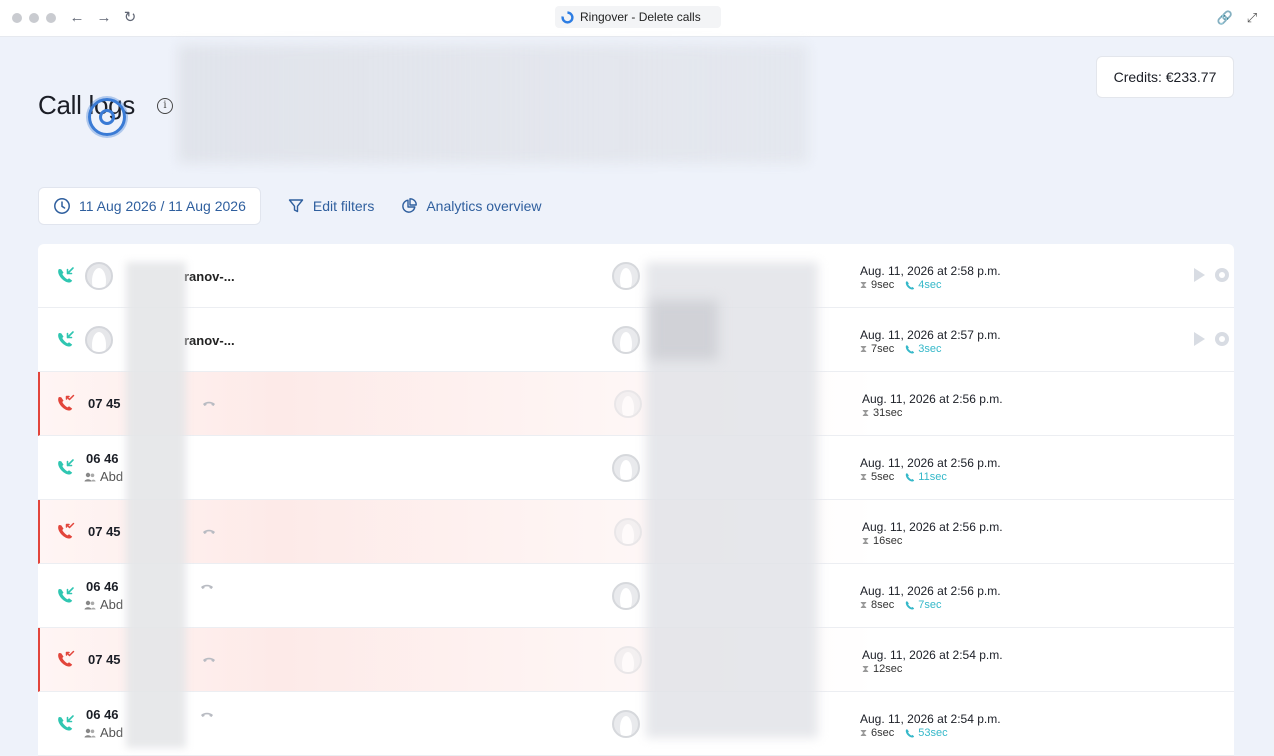  I want to click on talk-duration-value: 4sec, so click(930, 285).